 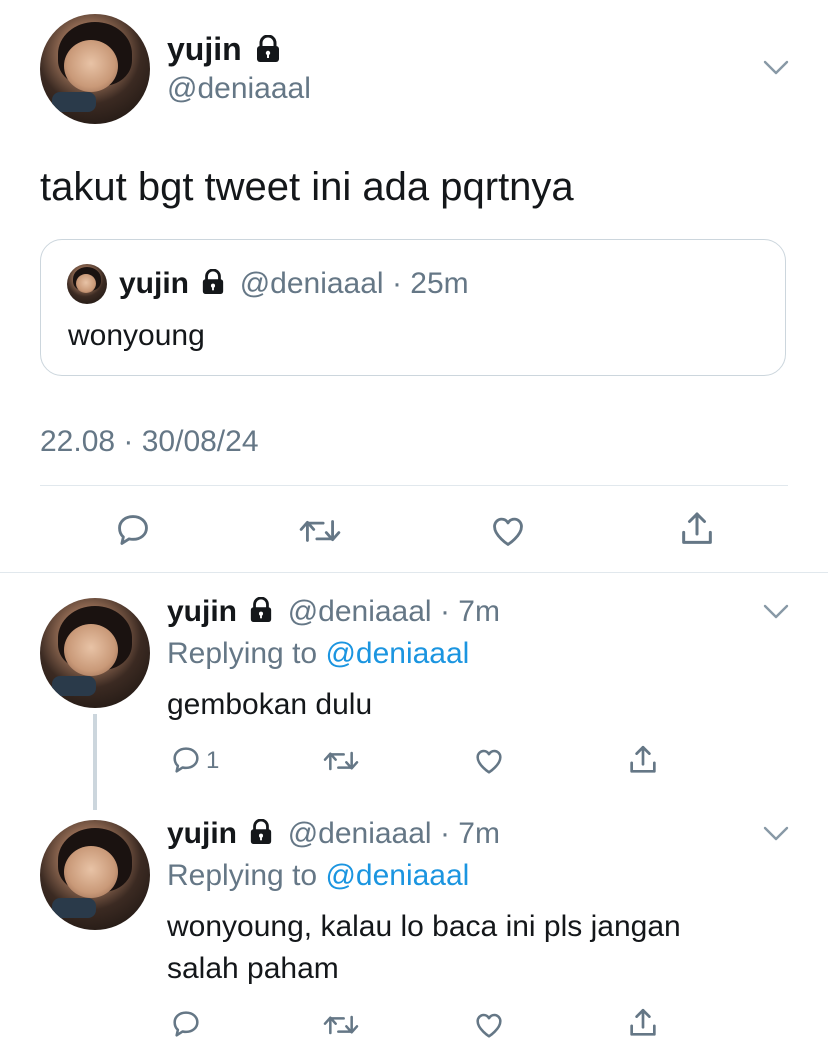 What do you see at coordinates (154, 283) in the screenshot?
I see `quote-author-name: yujin` at bounding box center [154, 283].